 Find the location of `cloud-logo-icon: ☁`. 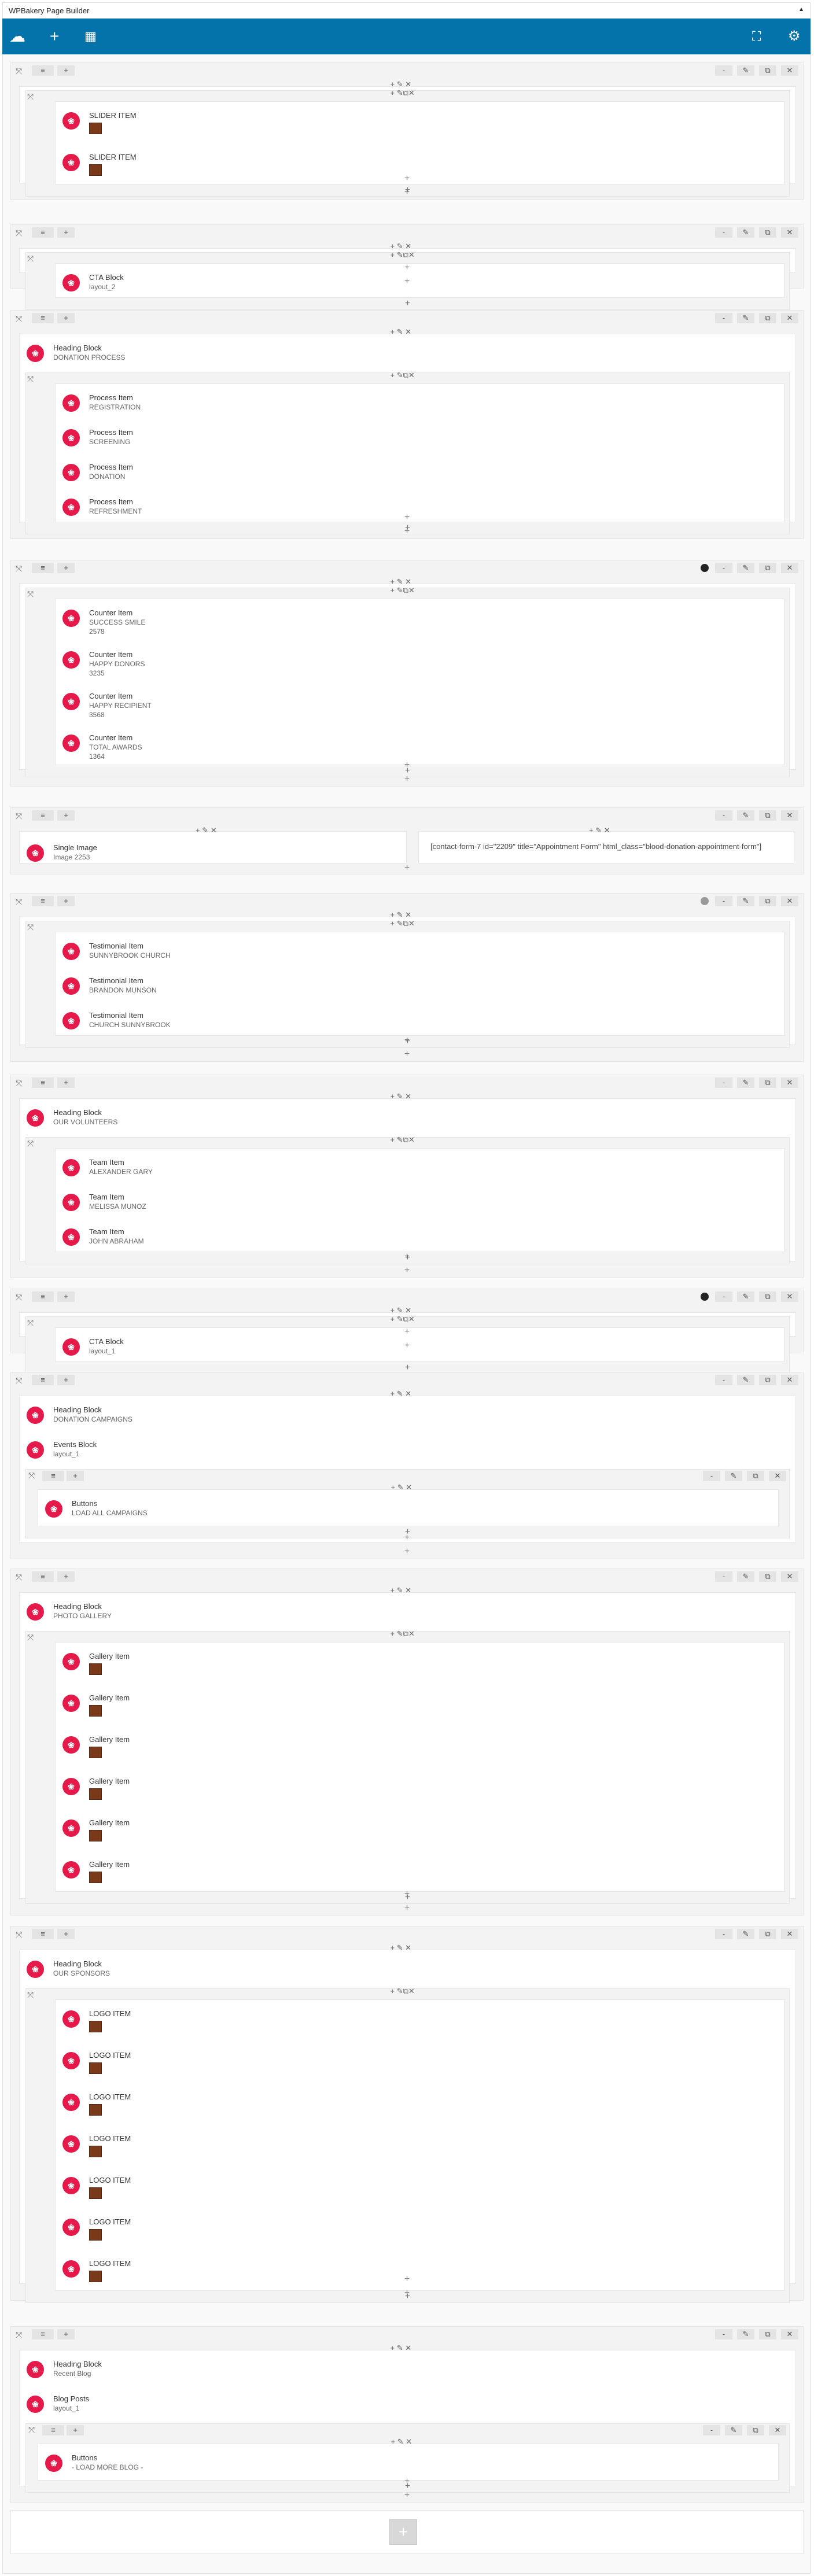

cloud-logo-icon: ☁ is located at coordinates (17, 36).